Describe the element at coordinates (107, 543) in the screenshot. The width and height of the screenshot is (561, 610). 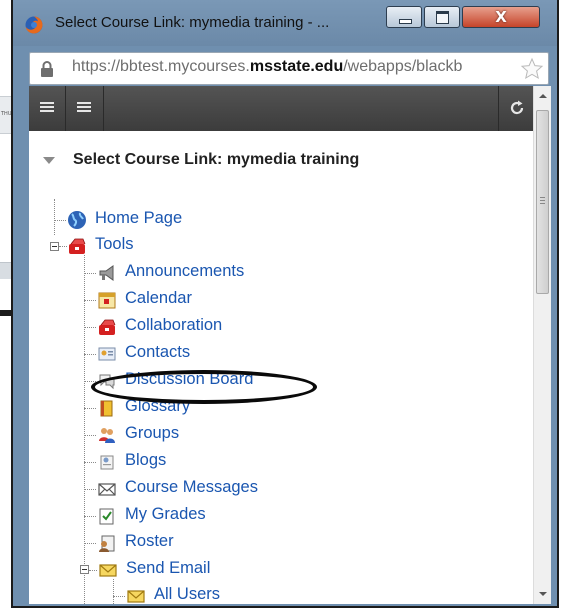
I see `roster-icon` at that location.